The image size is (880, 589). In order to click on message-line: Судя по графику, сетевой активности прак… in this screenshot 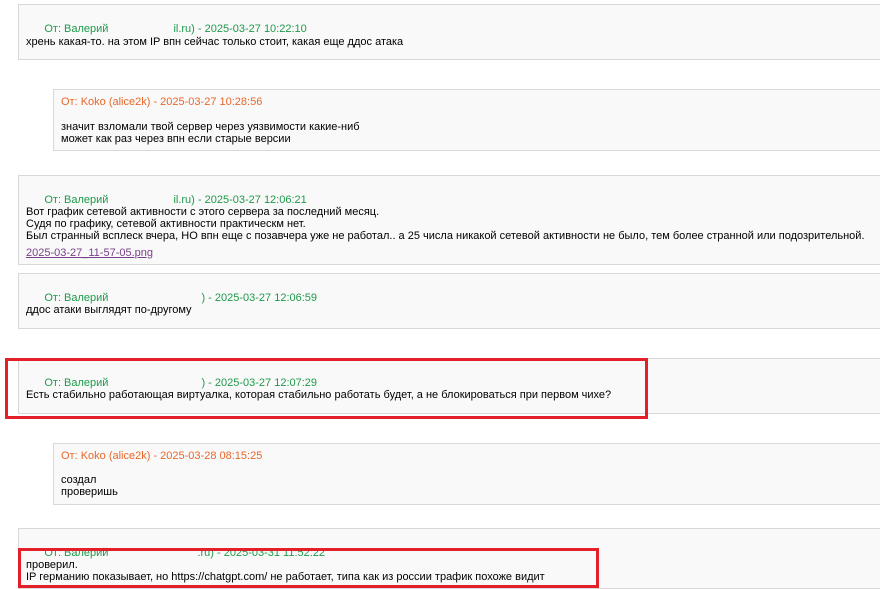, I will do `click(166, 224)`.